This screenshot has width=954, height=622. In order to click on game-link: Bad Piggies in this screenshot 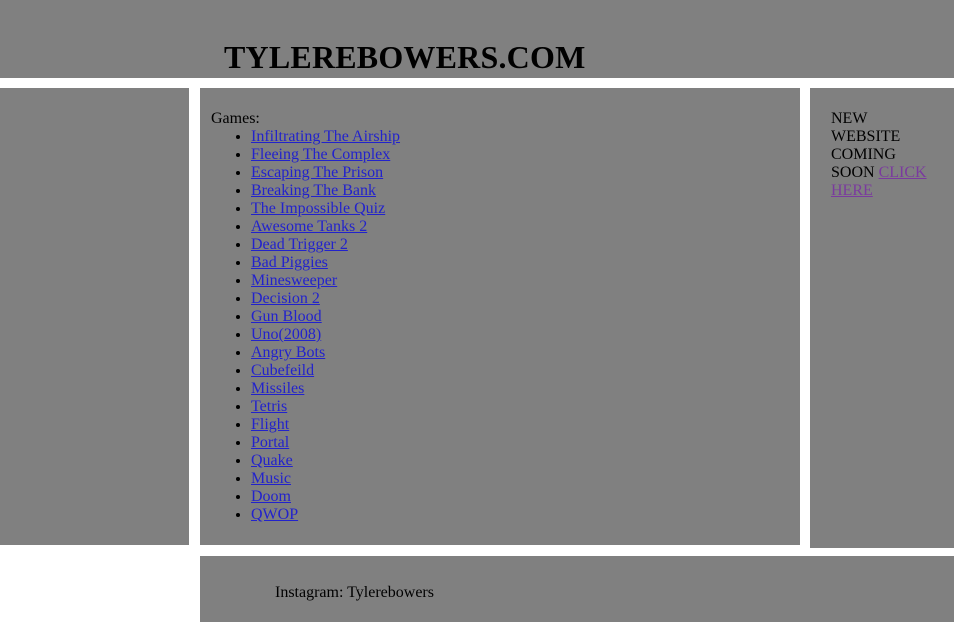, I will do `click(289, 262)`.